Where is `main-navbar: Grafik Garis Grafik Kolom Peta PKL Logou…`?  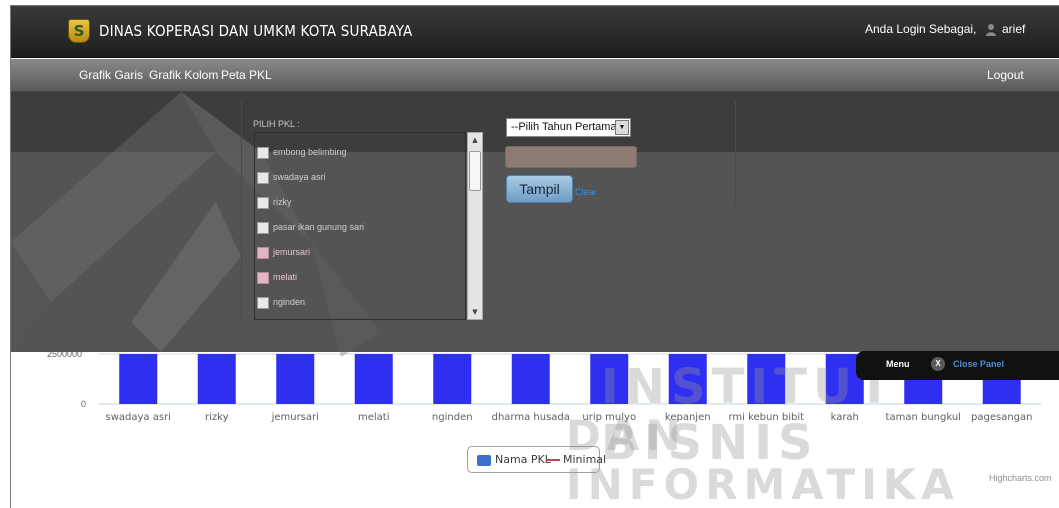
main-navbar: Grafik Garis Grafik Kolom Peta PKL Logou… is located at coordinates (535, 75).